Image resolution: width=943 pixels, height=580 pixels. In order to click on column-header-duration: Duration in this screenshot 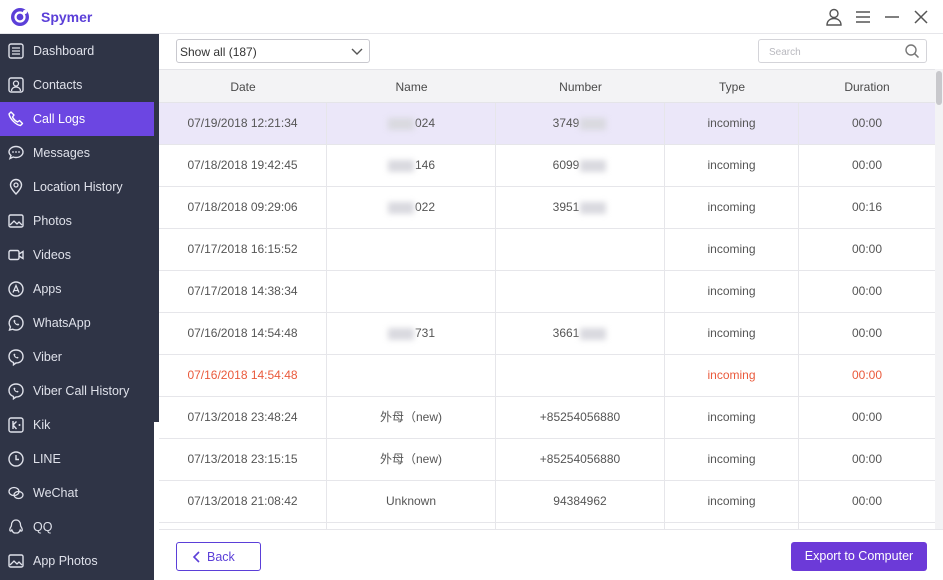, I will do `click(867, 87)`.